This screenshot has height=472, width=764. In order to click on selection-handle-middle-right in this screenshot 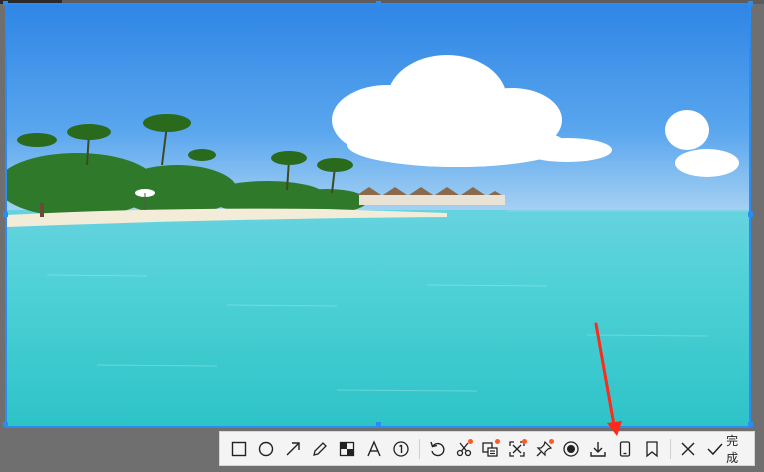, I will do `click(750, 214)`.